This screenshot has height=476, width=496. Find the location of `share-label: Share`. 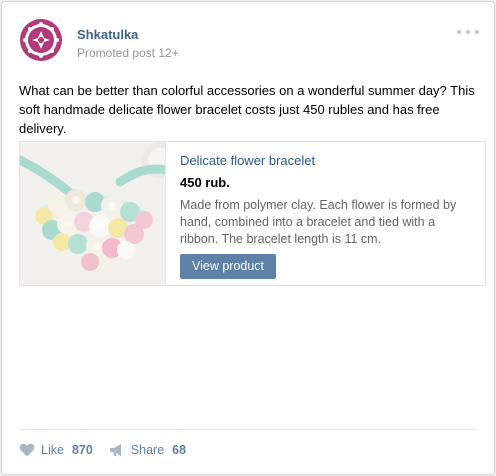

share-label: Share is located at coordinates (147, 450).